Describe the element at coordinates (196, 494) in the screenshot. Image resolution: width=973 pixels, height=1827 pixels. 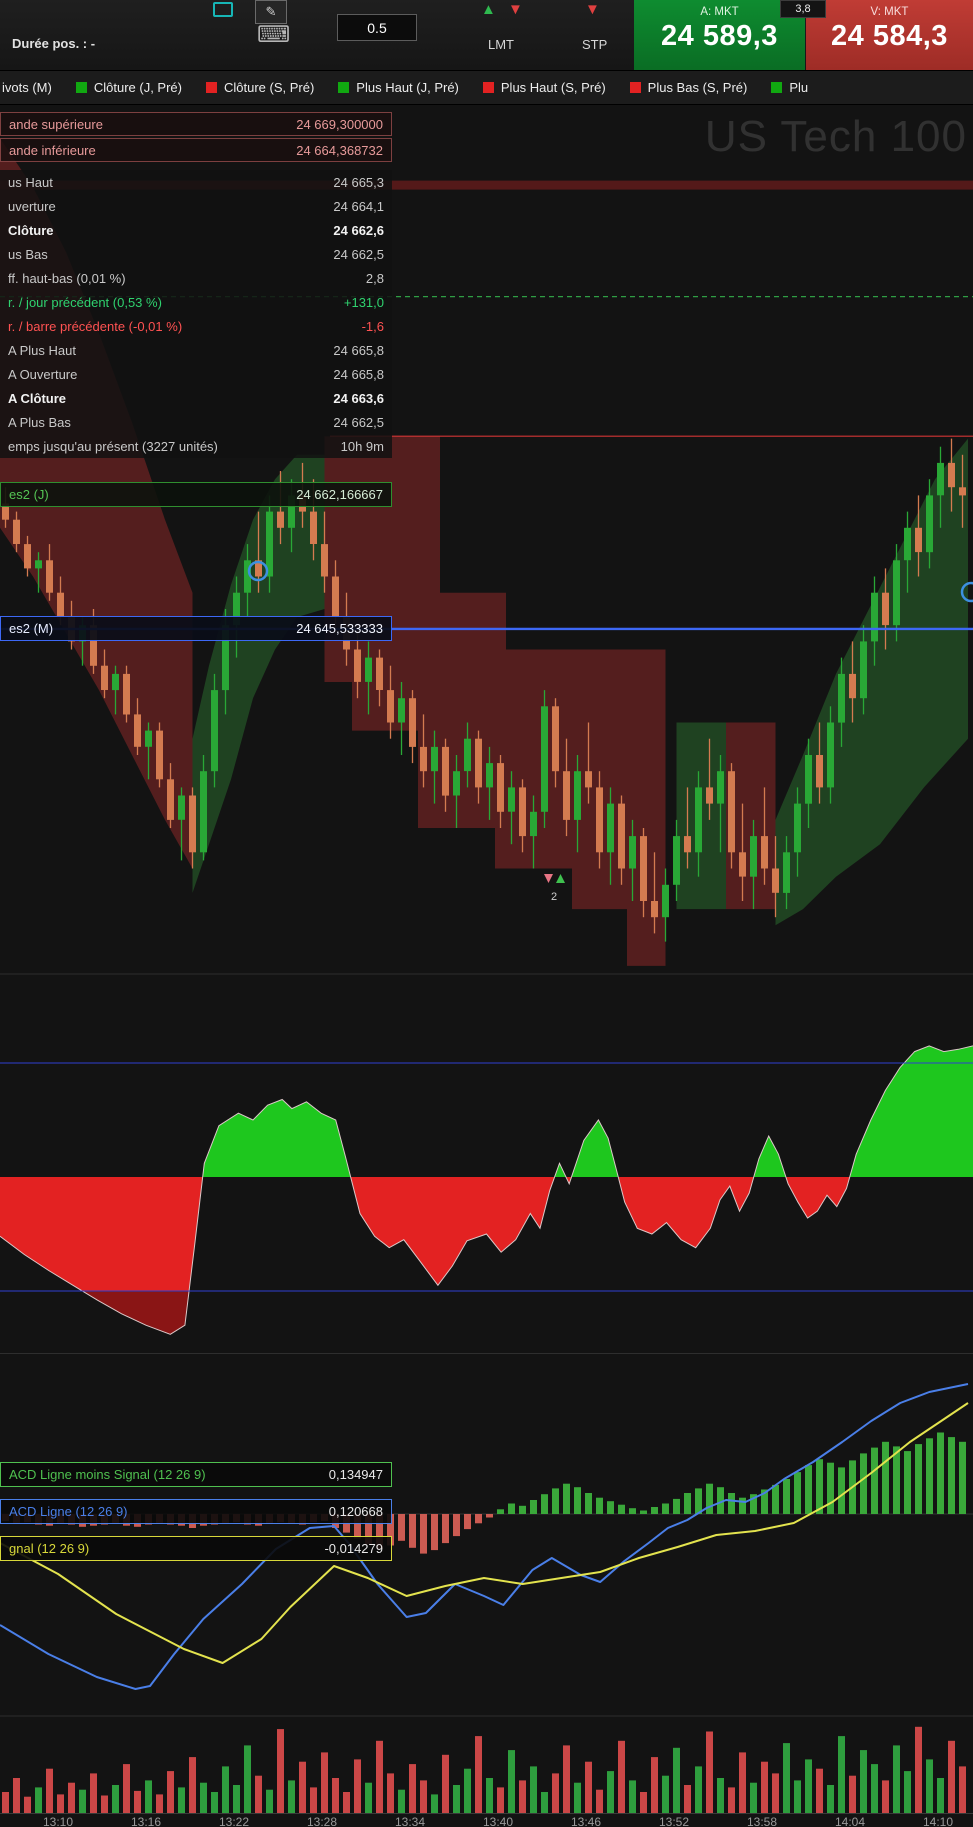
I see `ma-daily-overlay-label: es2 (J) 24 662,166667` at that location.